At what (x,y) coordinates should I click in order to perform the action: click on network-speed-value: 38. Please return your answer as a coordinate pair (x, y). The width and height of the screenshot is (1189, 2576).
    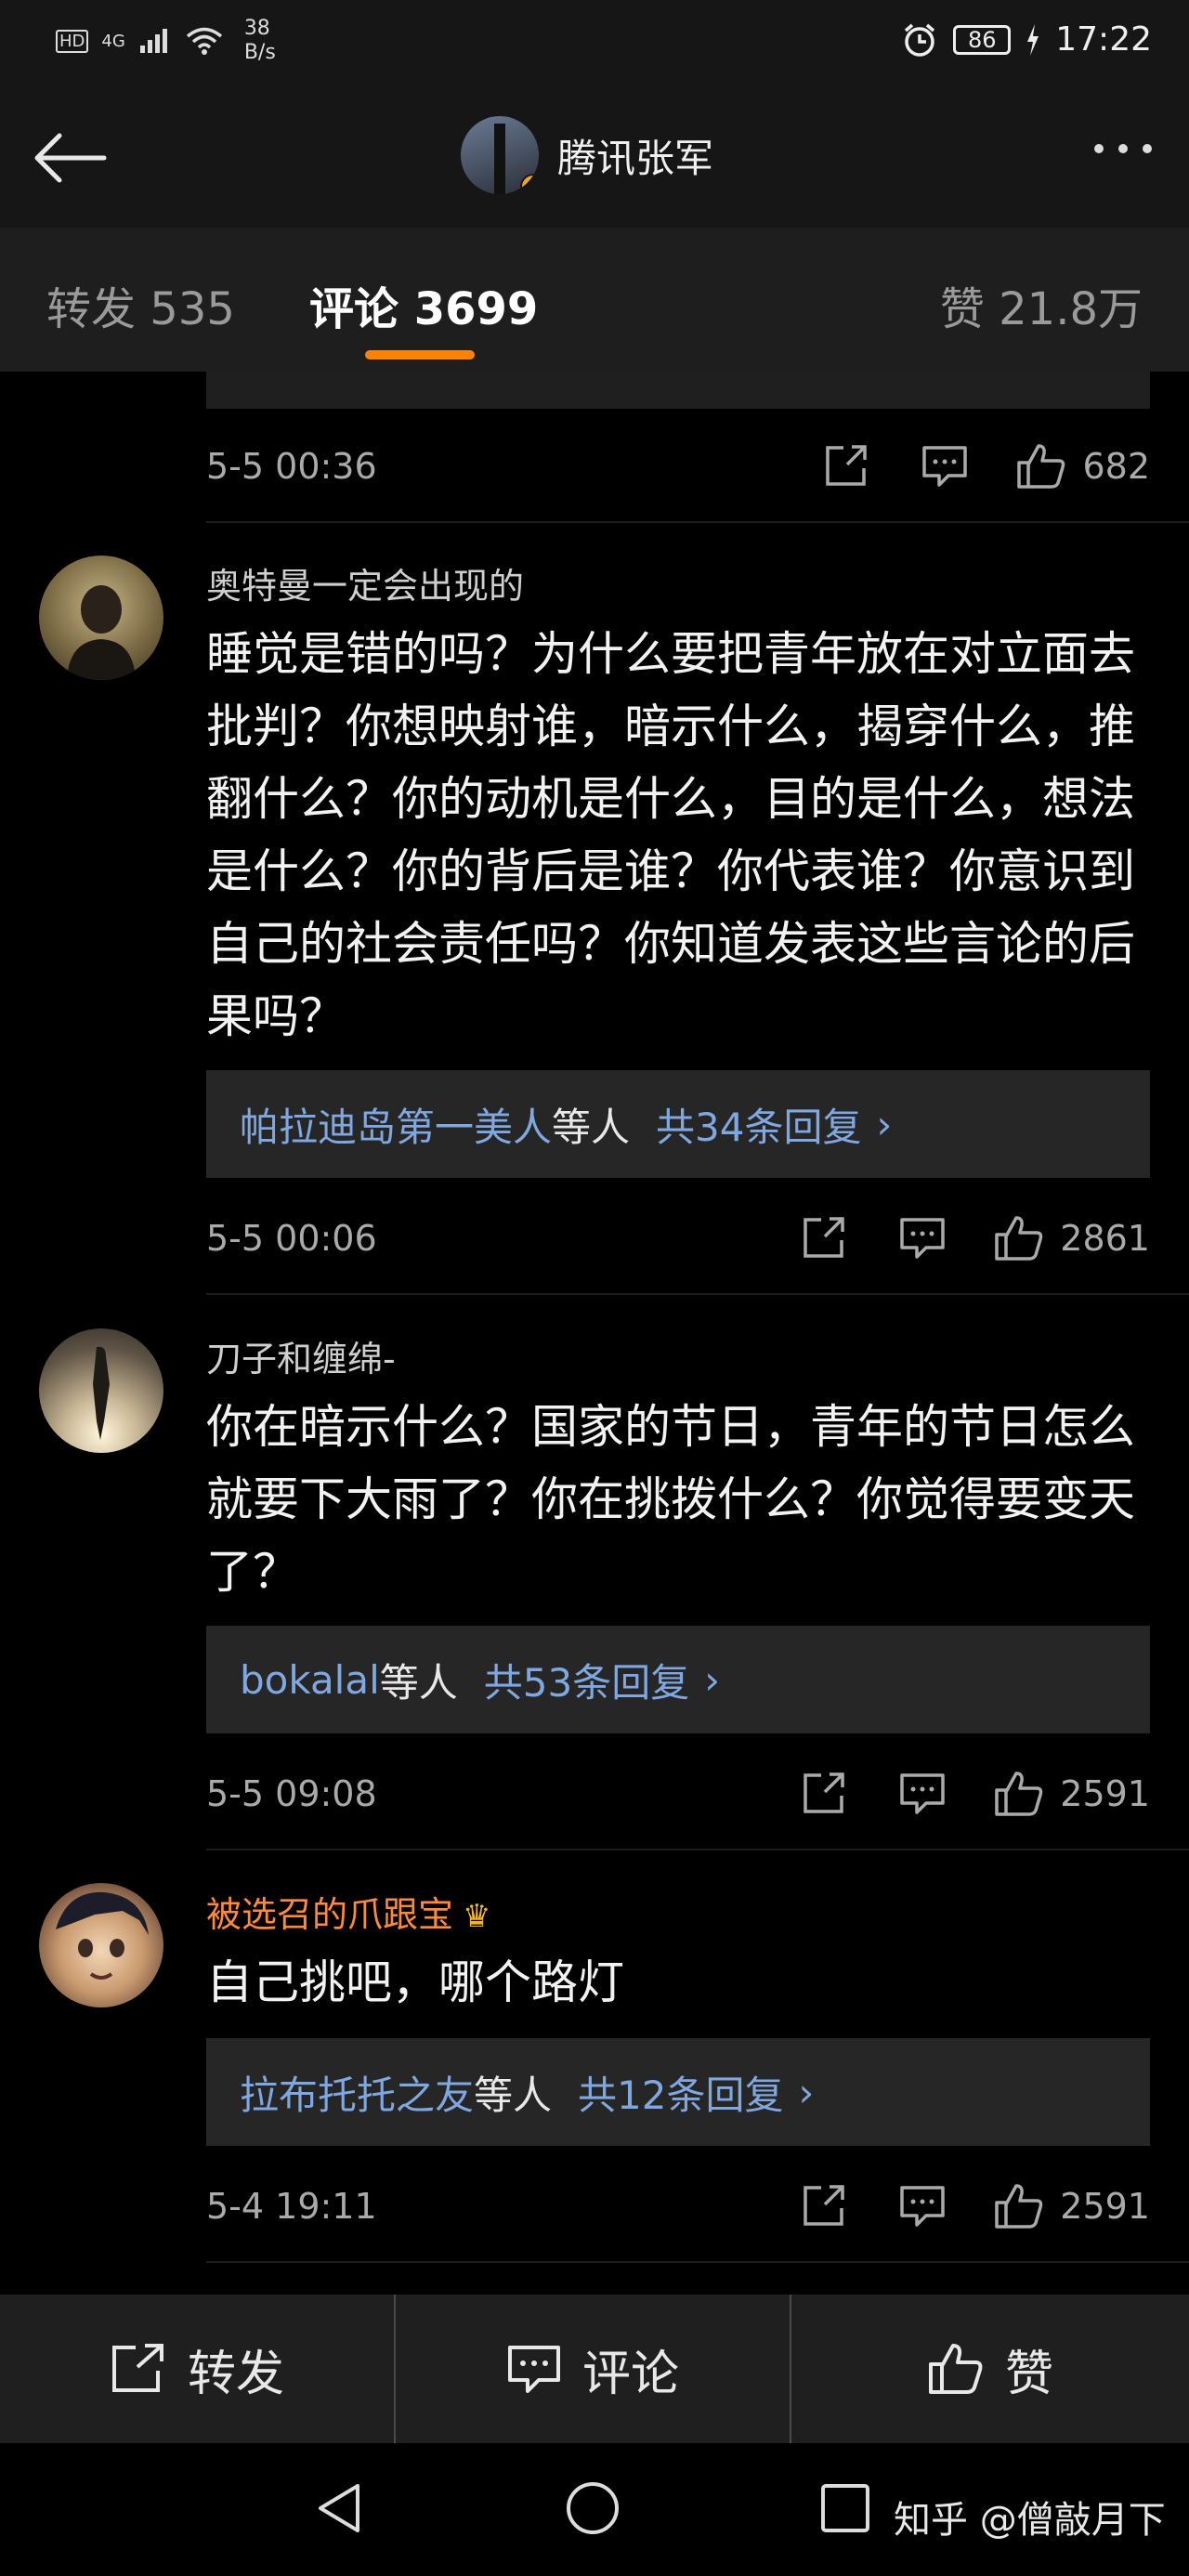
    Looking at the image, I should click on (256, 28).